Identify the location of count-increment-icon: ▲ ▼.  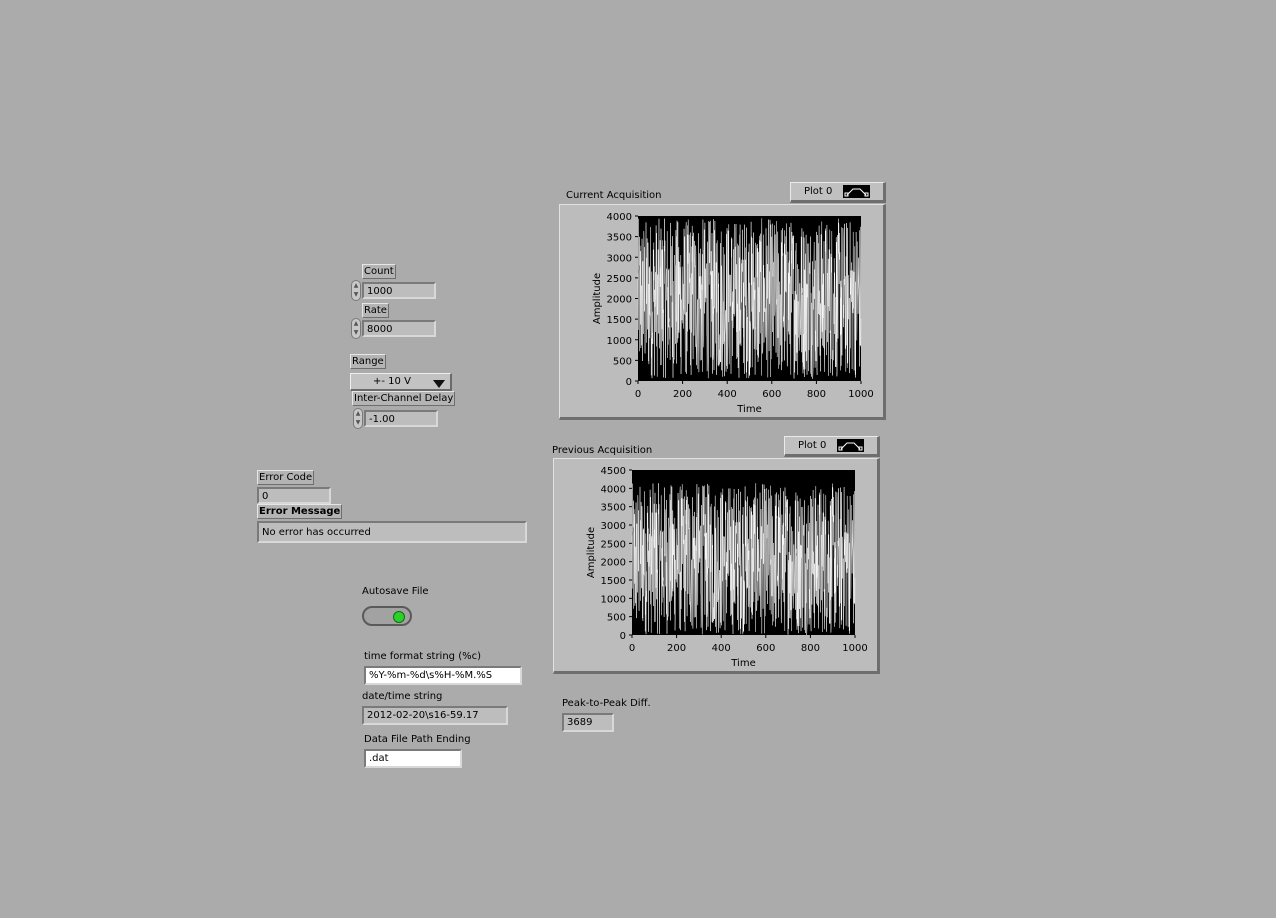
(356, 290).